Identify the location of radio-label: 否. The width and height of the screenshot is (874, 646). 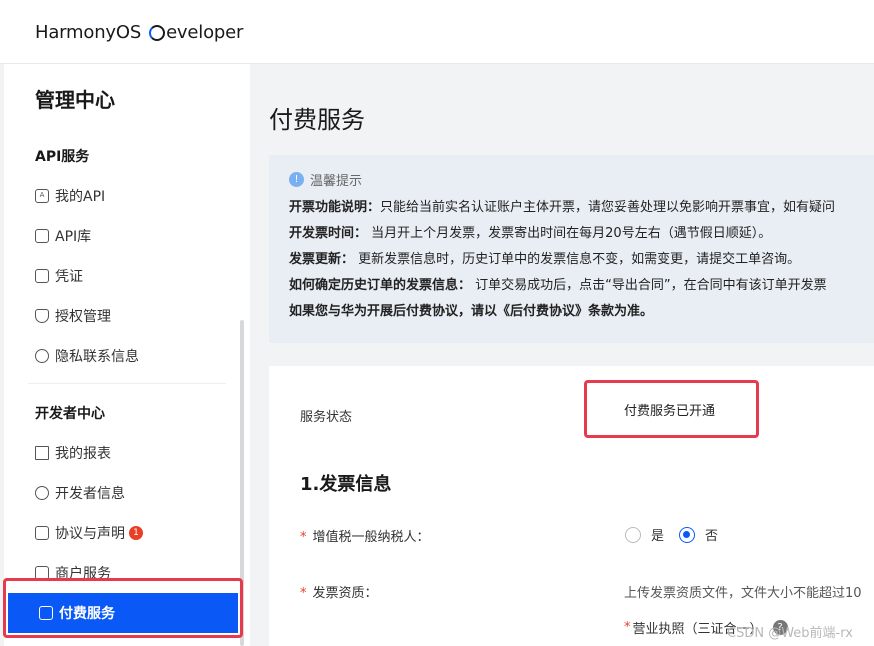
(712, 536).